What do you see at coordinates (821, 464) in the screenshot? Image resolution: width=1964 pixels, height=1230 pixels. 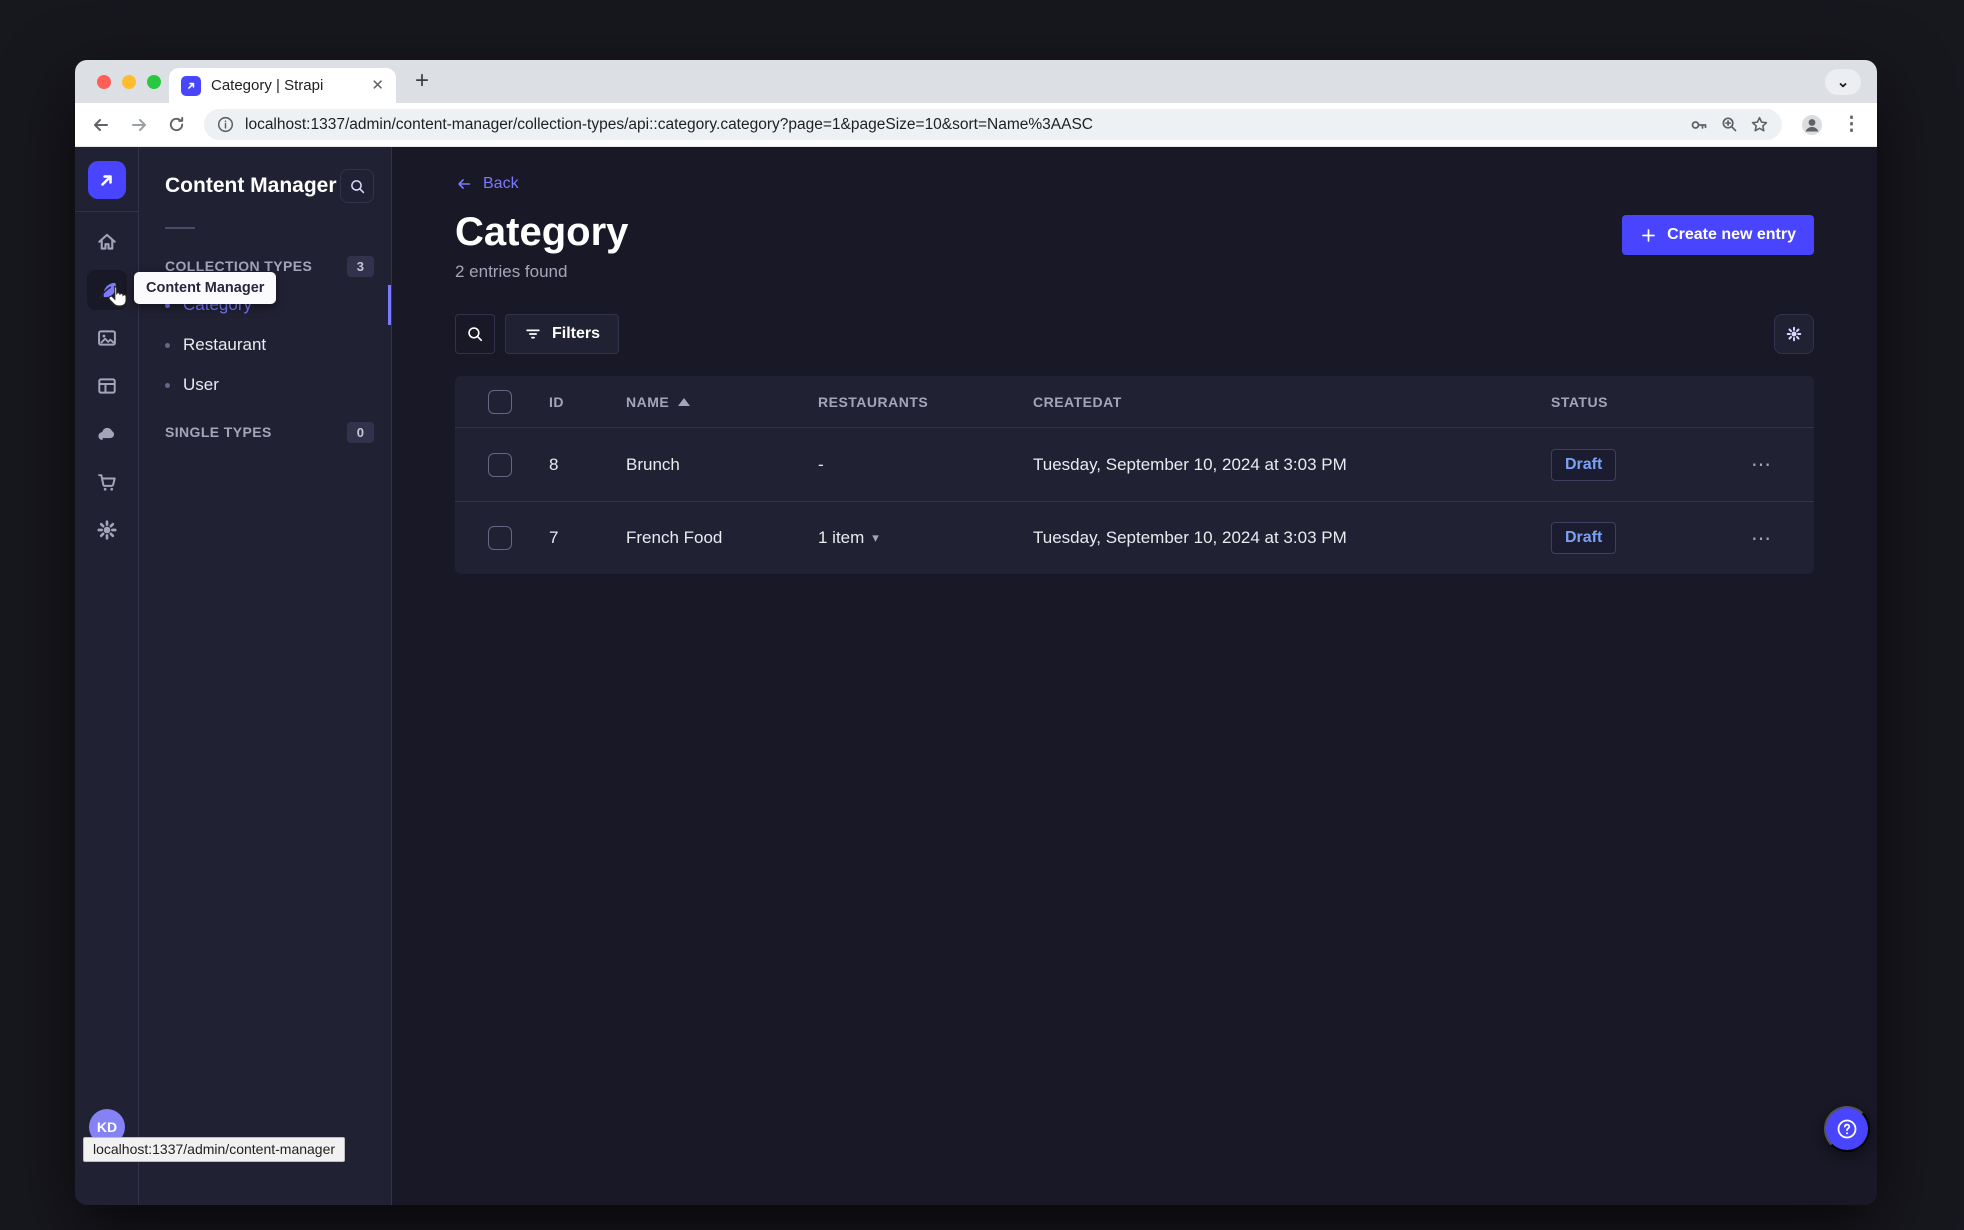 I see `cell-restaurants: -` at bounding box center [821, 464].